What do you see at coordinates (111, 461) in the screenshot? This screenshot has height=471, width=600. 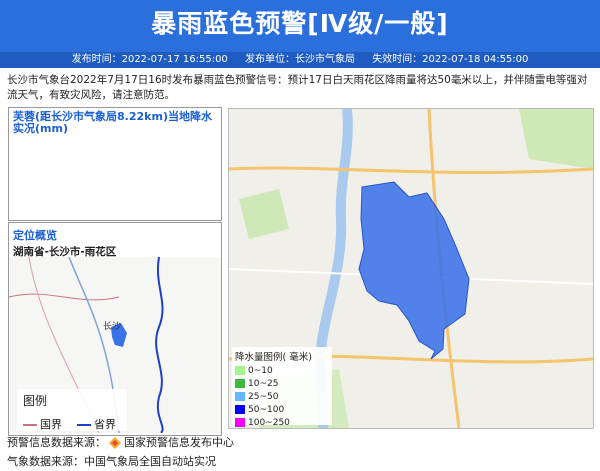 I see `footer-source-weather: 气象数据来源：中国气象局全国自动站实况` at bounding box center [111, 461].